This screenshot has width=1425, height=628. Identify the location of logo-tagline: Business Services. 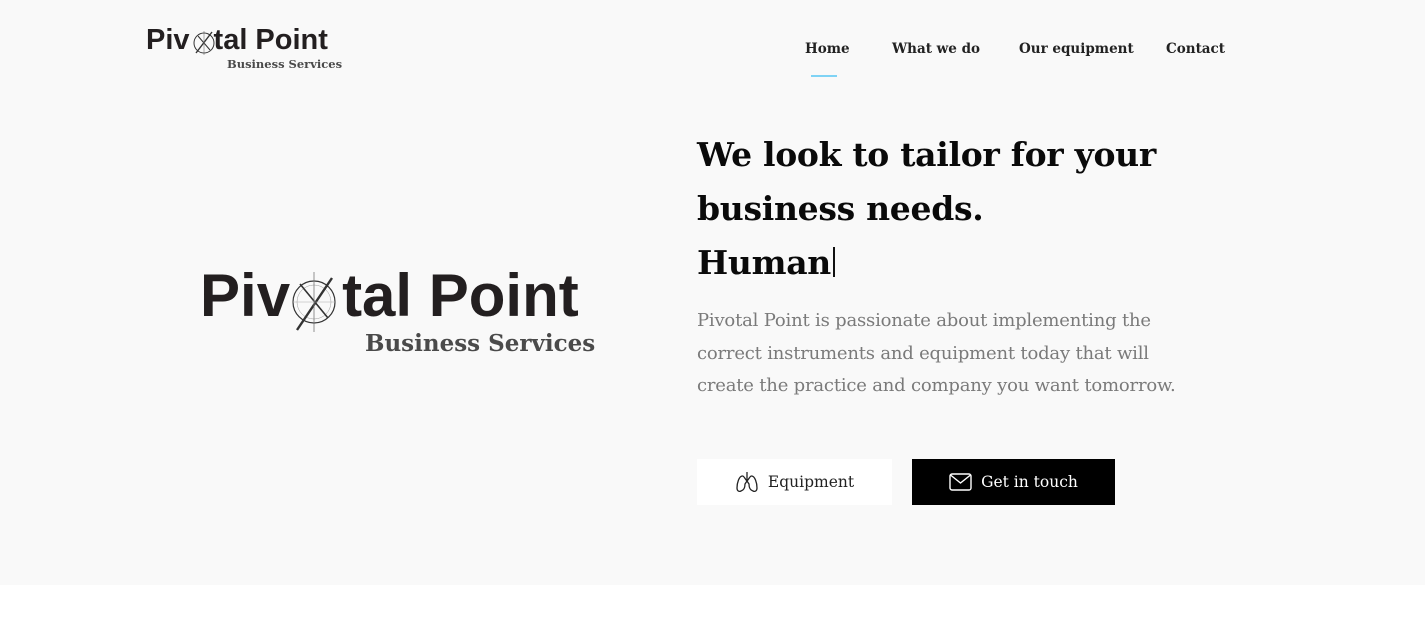
(285, 64).